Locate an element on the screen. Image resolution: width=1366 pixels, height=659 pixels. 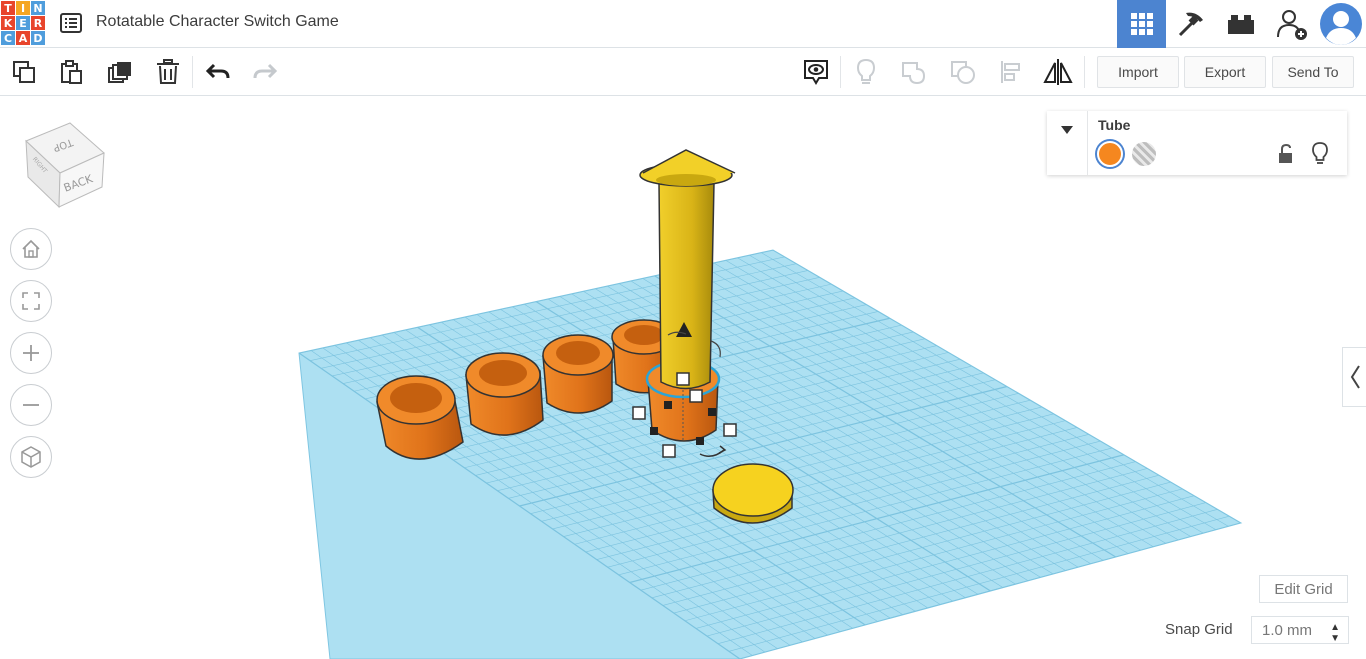
align-icon is located at coordinates (1010, 72).